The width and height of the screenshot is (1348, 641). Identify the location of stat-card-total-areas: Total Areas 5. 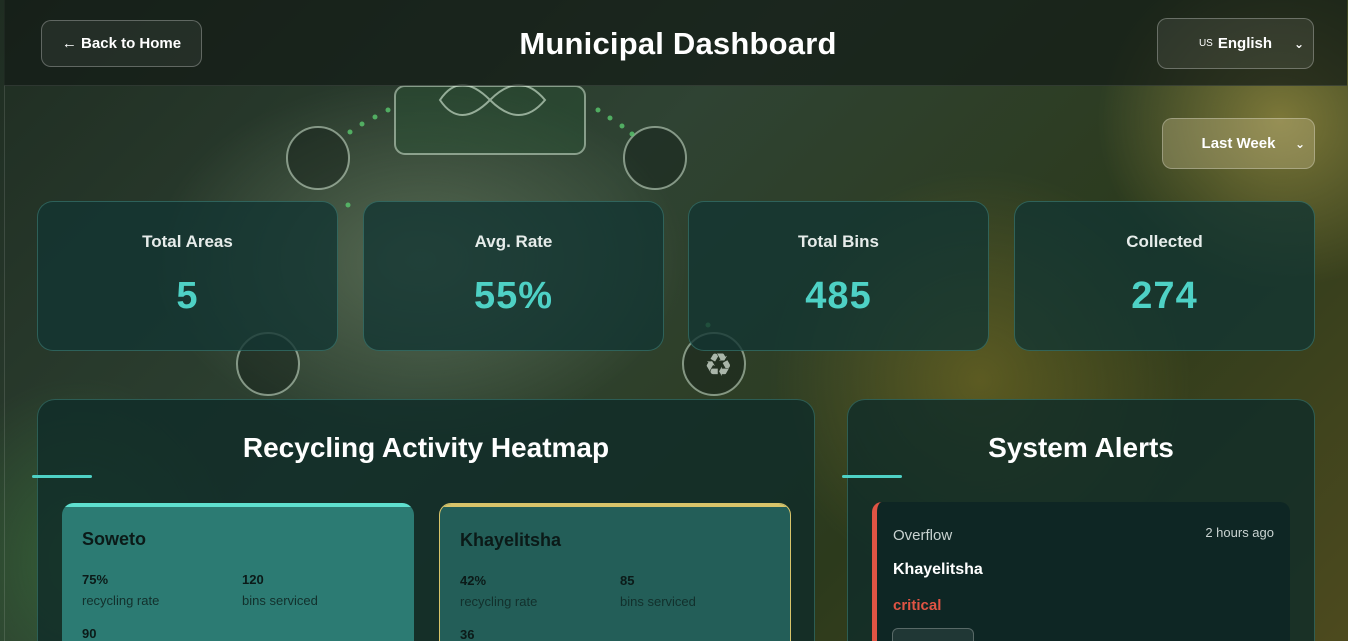
(187, 276).